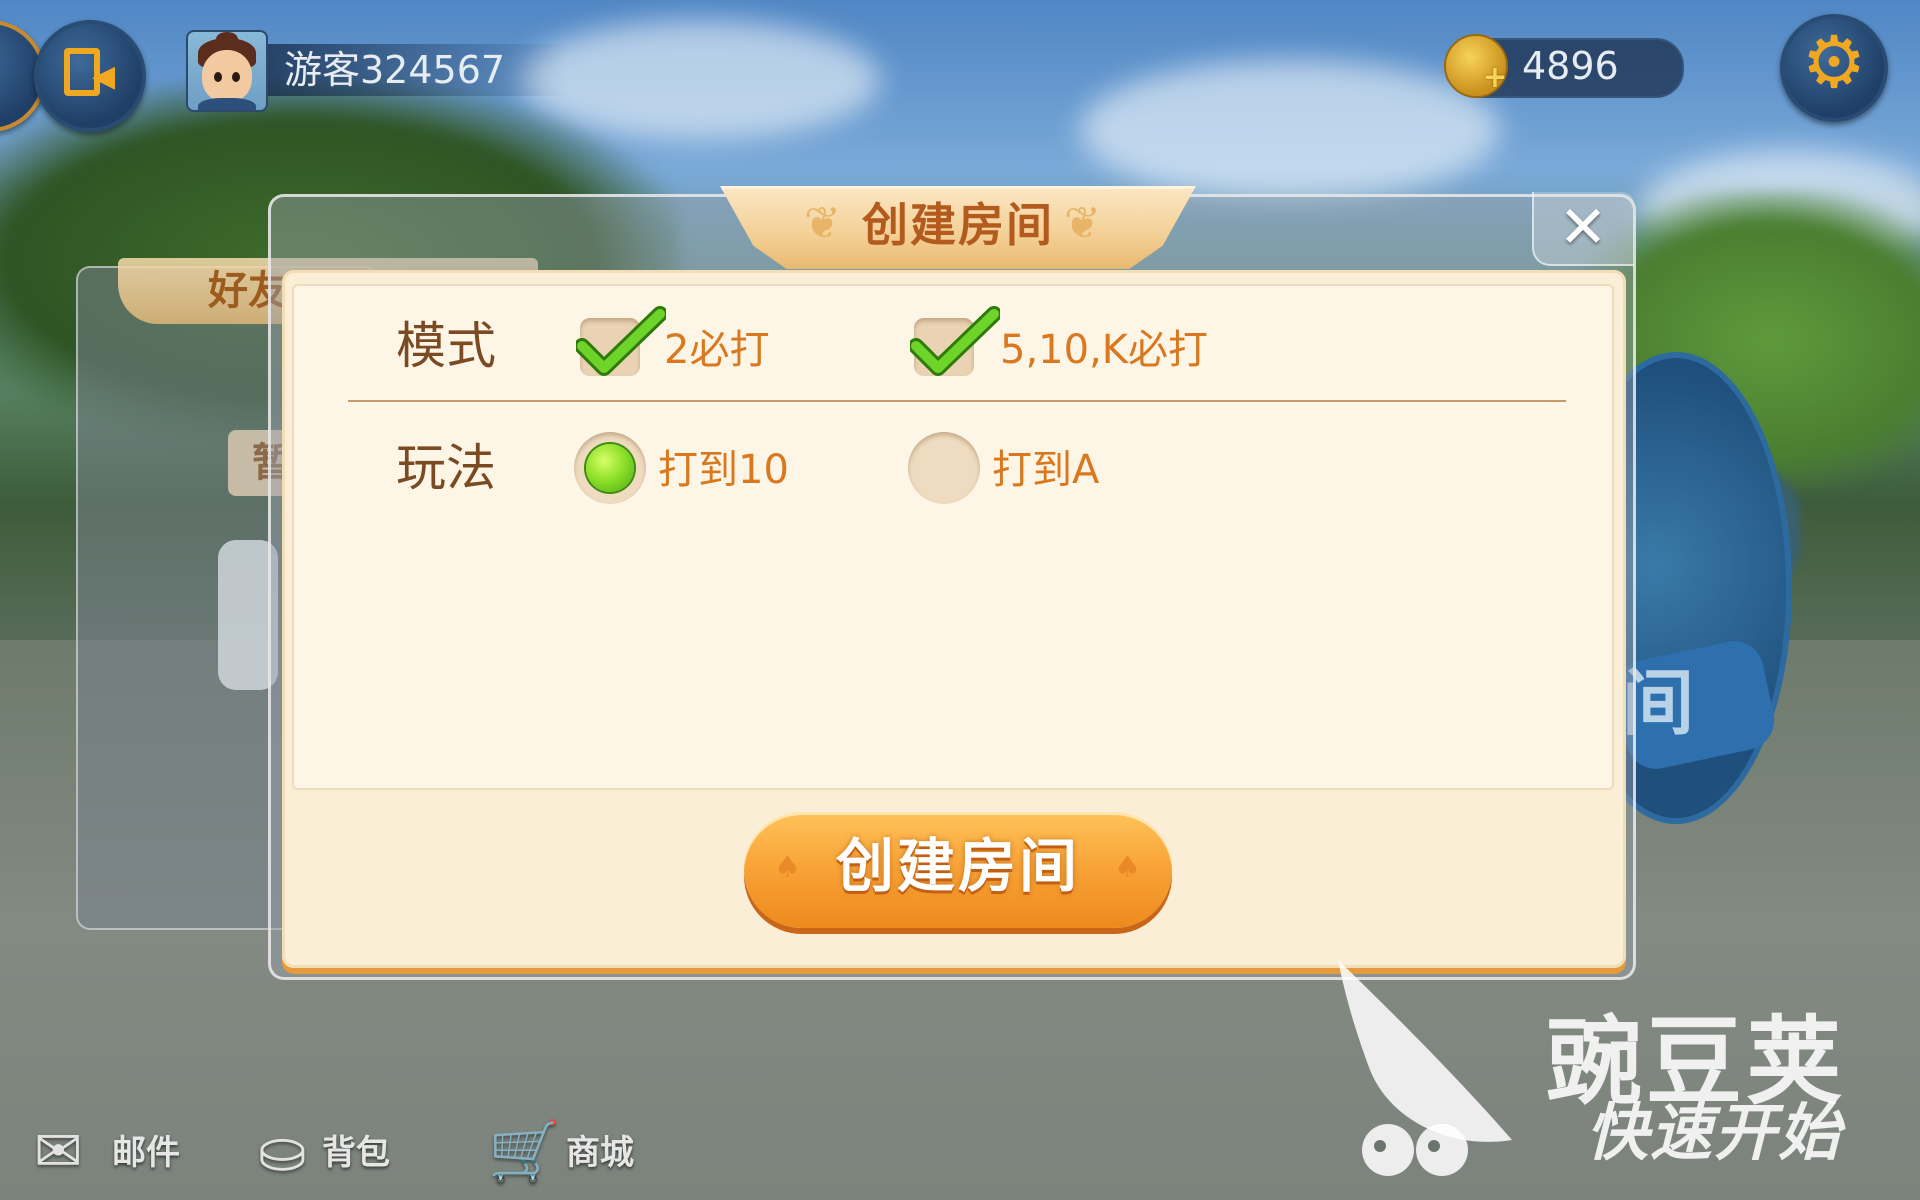 This screenshot has width=1920, height=1200. What do you see at coordinates (716, 350) in the screenshot?
I see `option-must-play-2-label: 2必打` at bounding box center [716, 350].